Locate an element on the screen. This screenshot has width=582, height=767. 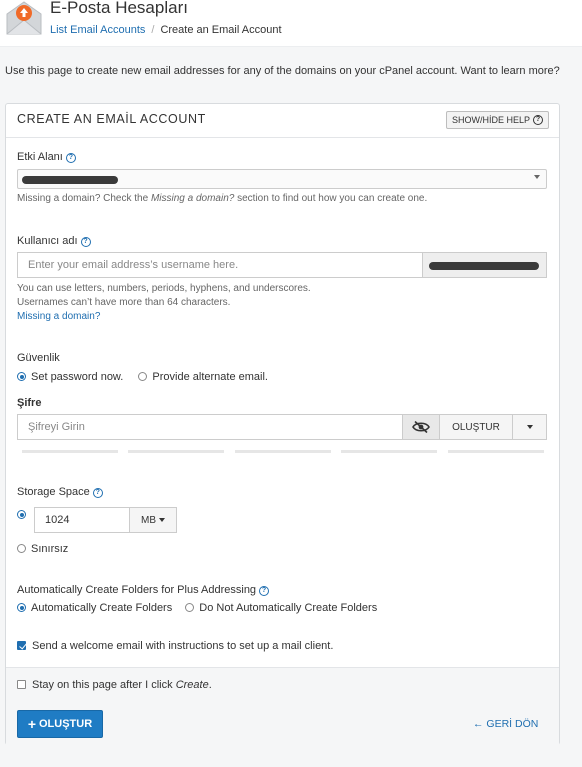
set-password-label: Set password now. is located at coordinates (77, 377).